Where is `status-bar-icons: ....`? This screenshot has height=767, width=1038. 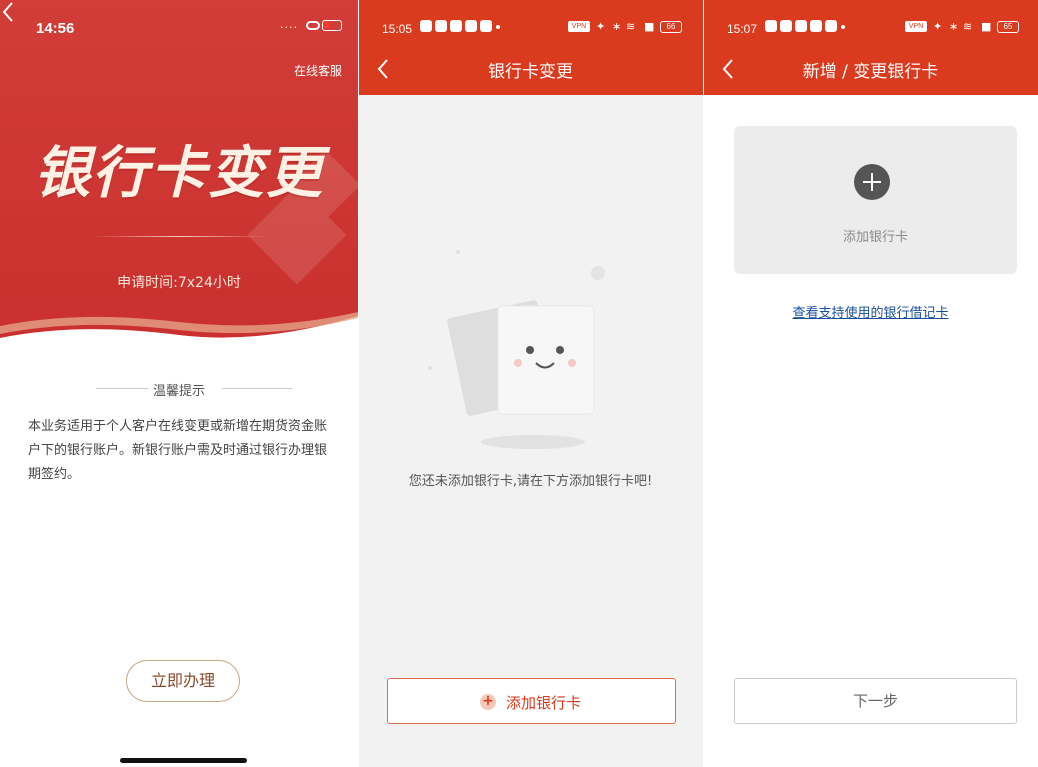
status-bar-icons: .... is located at coordinates (312, 27).